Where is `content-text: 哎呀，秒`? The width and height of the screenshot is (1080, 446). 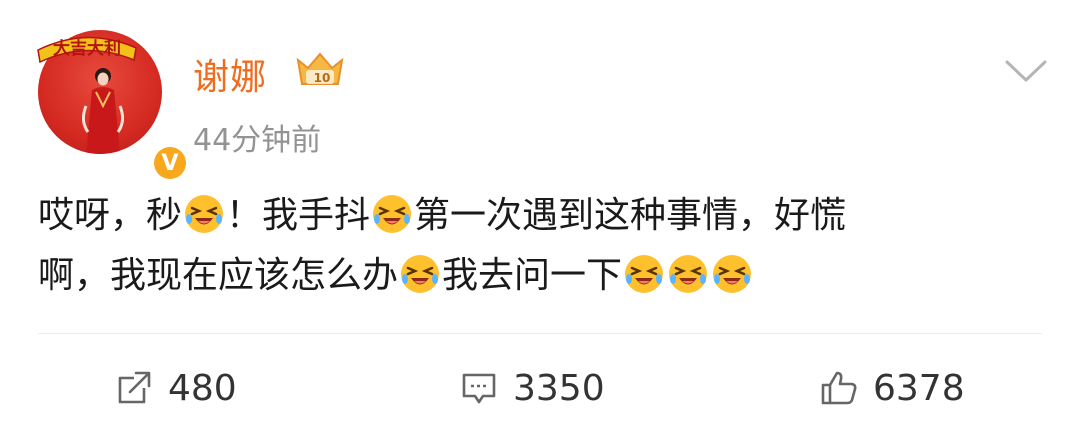 content-text: 哎呀，秒 is located at coordinates (110, 215).